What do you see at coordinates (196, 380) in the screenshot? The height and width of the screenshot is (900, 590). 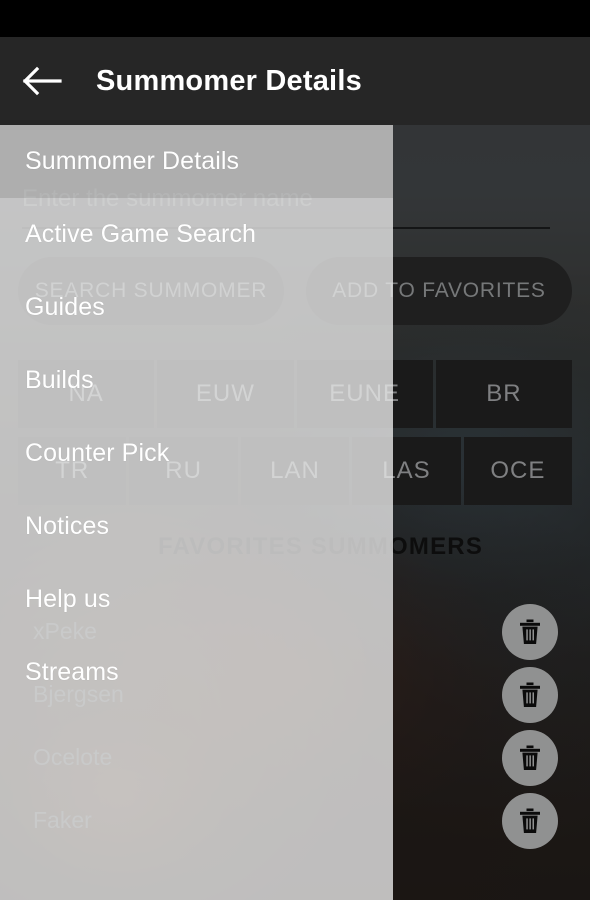 I see `drawer-item-builds: Builds` at bounding box center [196, 380].